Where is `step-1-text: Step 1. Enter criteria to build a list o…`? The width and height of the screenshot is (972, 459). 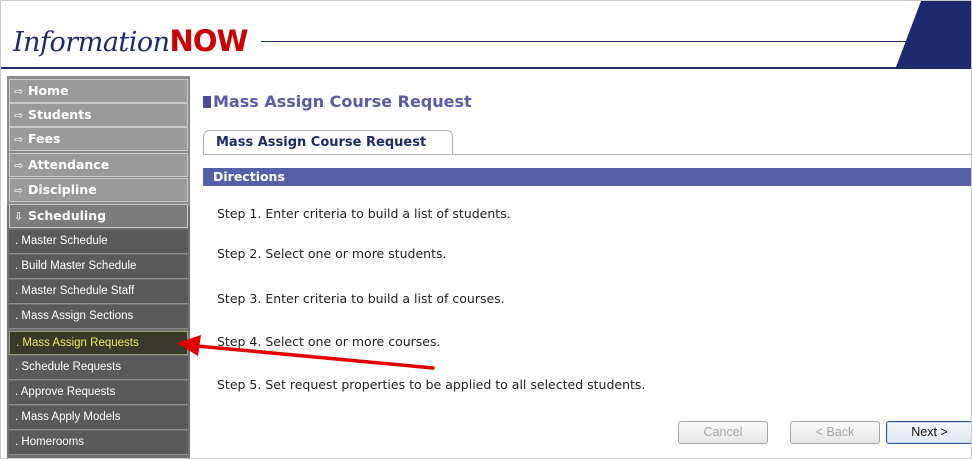 step-1-text: Step 1. Enter criteria to build a list o… is located at coordinates (364, 213).